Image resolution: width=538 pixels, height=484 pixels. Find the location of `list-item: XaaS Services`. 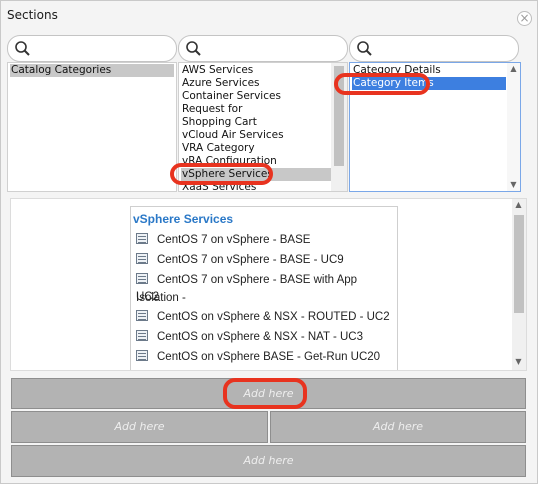

list-item: XaaS Services is located at coordinates (256, 186).